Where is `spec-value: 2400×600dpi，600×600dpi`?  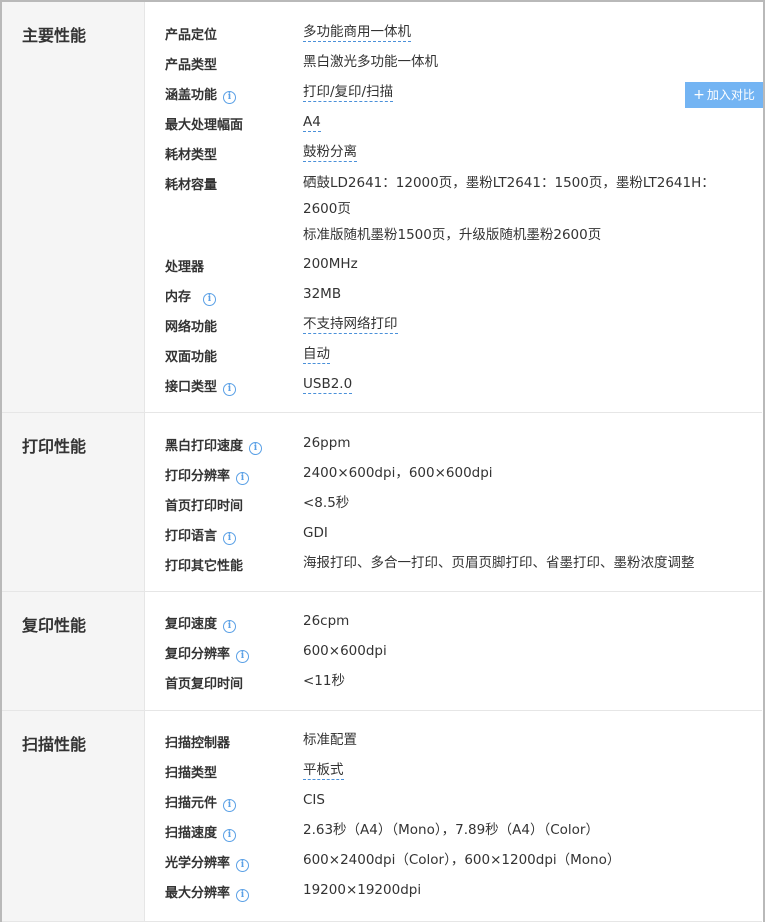 spec-value: 2400×600dpi，600×600dpi is located at coordinates (398, 473).